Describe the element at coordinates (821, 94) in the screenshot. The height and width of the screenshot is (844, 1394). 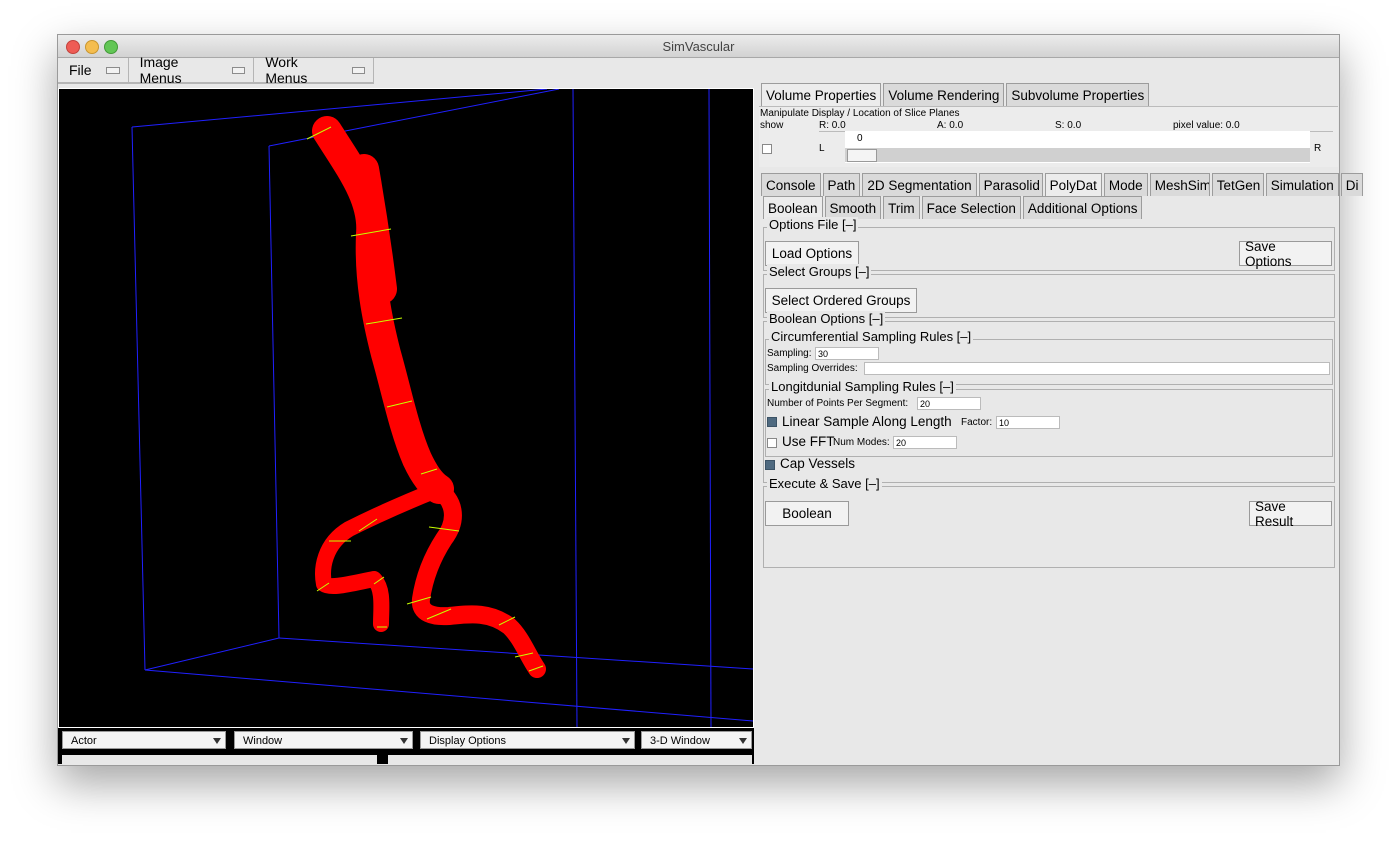
I see `tab-volume-properties: Volume Properties` at that location.